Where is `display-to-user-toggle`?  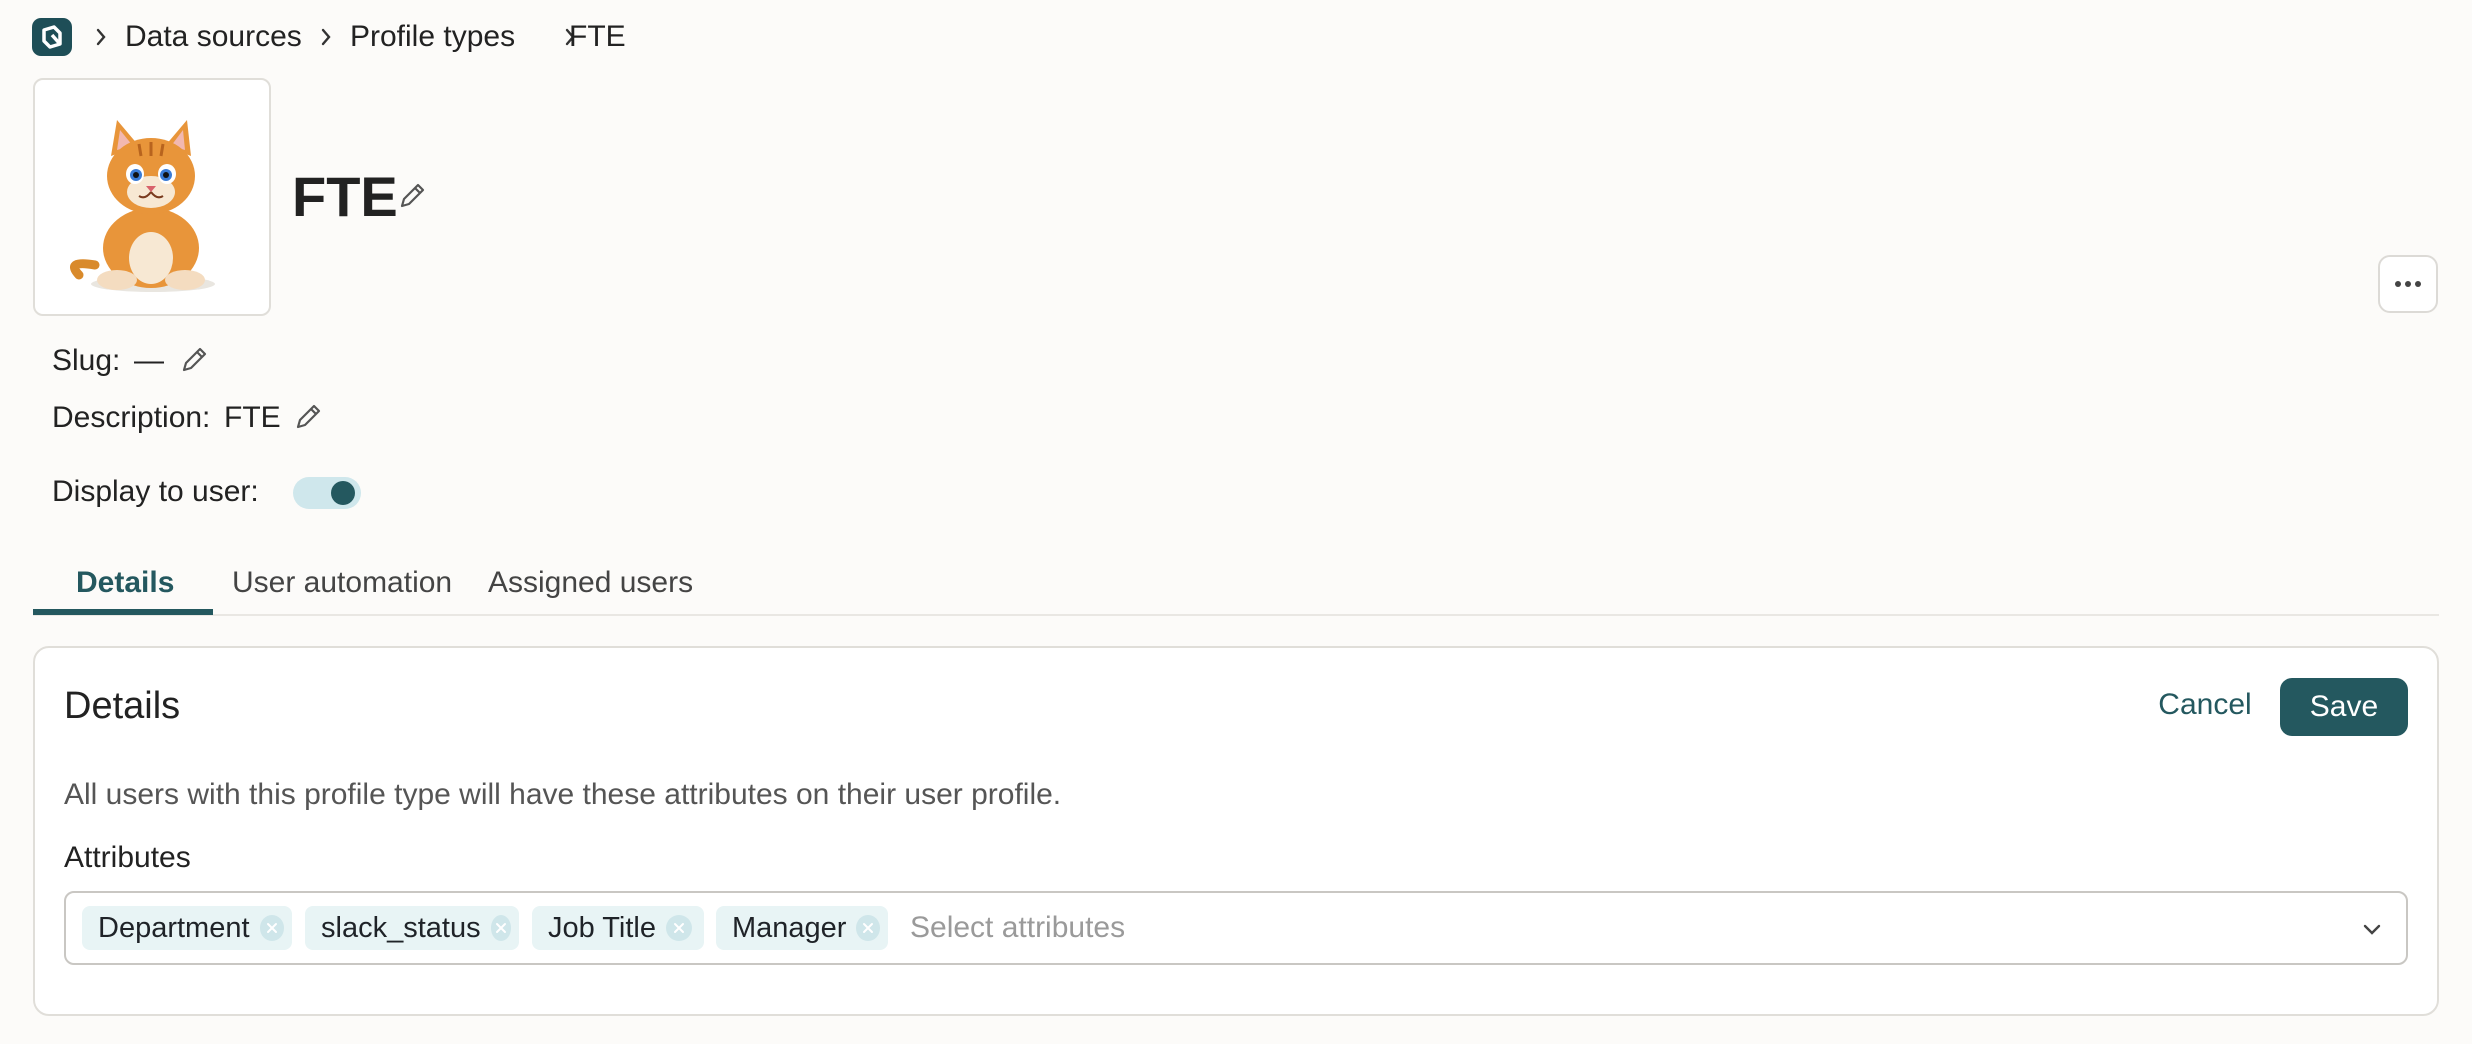 display-to-user-toggle is located at coordinates (327, 493).